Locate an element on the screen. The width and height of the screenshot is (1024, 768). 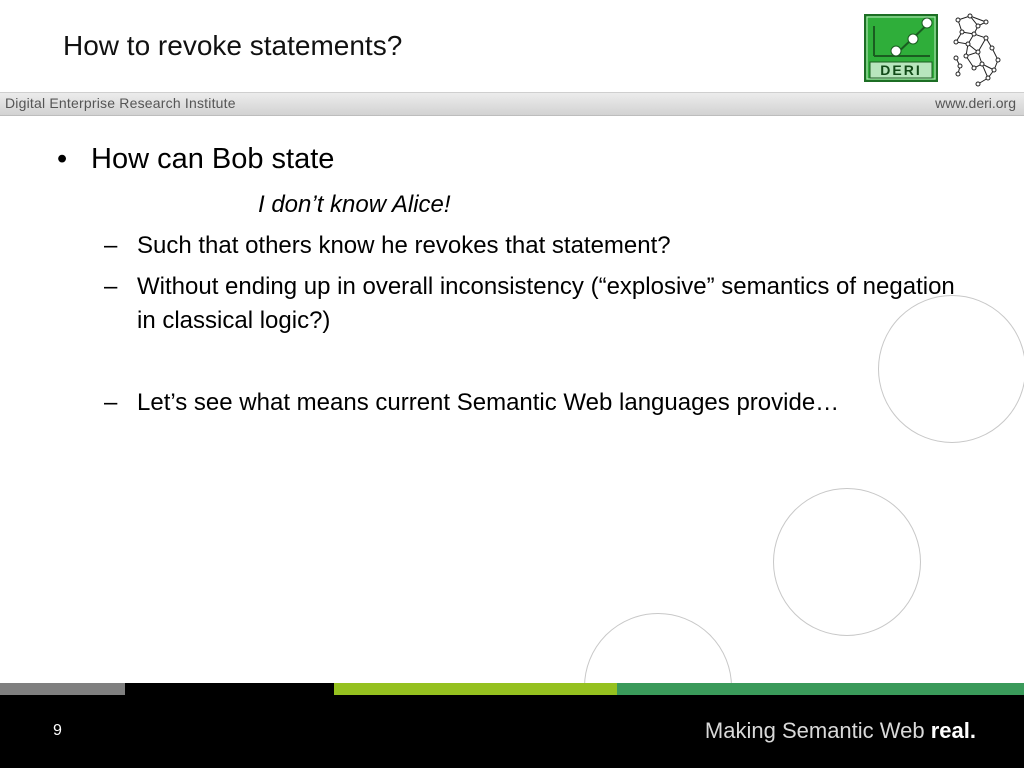
tagline-bold: real. is located at coordinates (953, 730).